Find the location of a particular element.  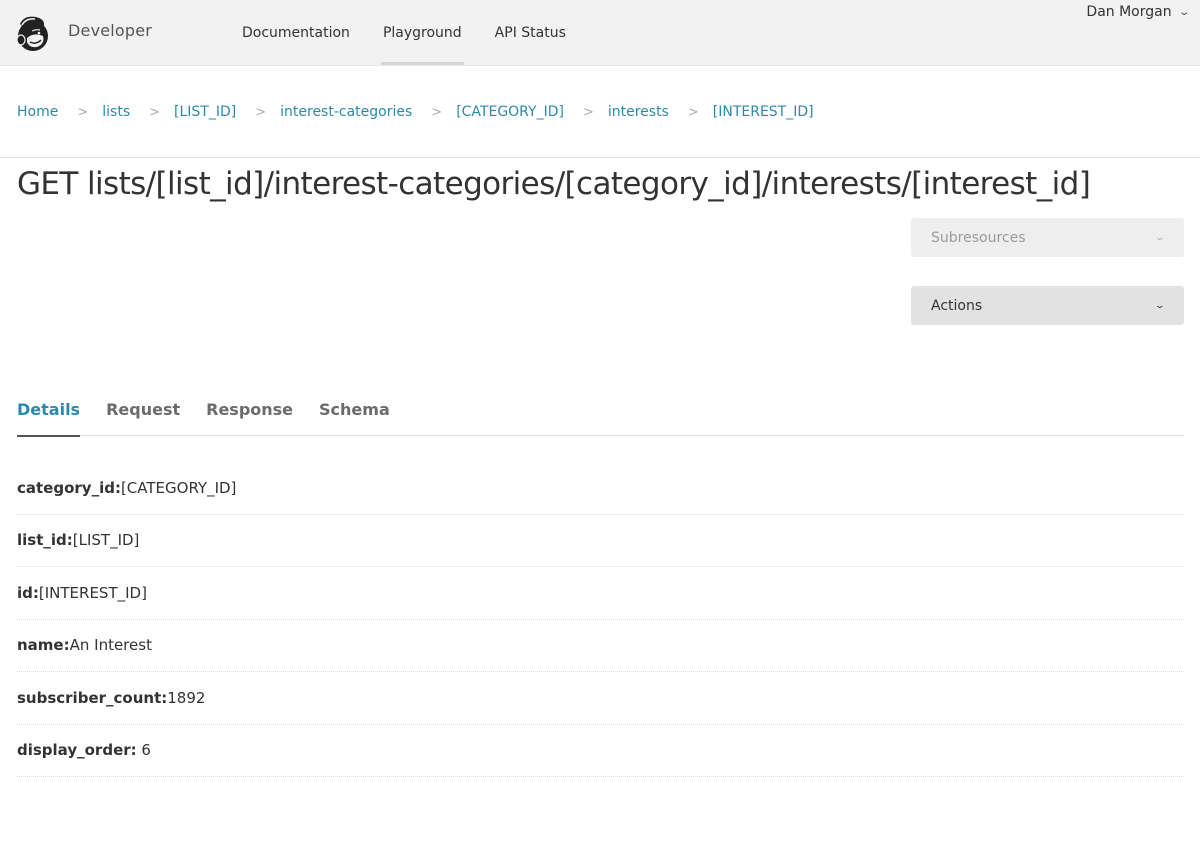

detail-row-category-id: category_id: [CATEGORY_ID] is located at coordinates (600, 488).